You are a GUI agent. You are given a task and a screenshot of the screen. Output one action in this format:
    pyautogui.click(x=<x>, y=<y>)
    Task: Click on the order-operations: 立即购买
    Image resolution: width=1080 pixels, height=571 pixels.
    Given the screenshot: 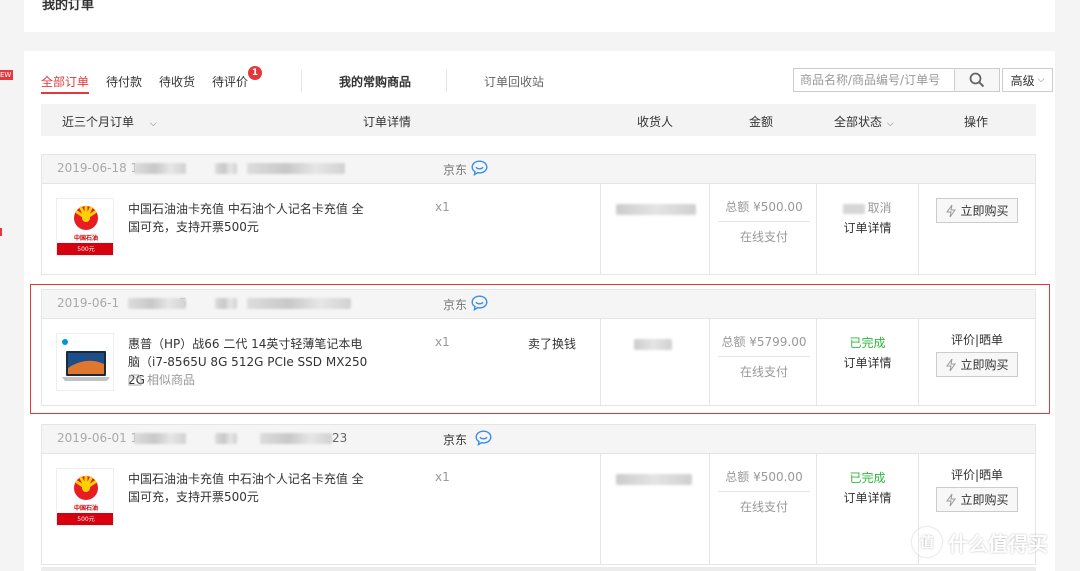 What is the action you would take?
    pyautogui.click(x=977, y=209)
    